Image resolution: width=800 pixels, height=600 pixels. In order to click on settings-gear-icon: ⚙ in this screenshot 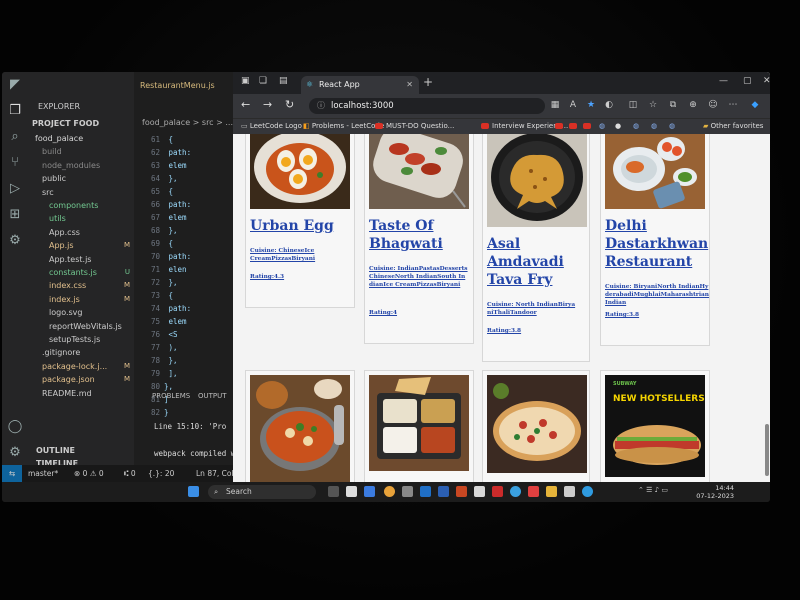, I will do `click(15, 453)`.